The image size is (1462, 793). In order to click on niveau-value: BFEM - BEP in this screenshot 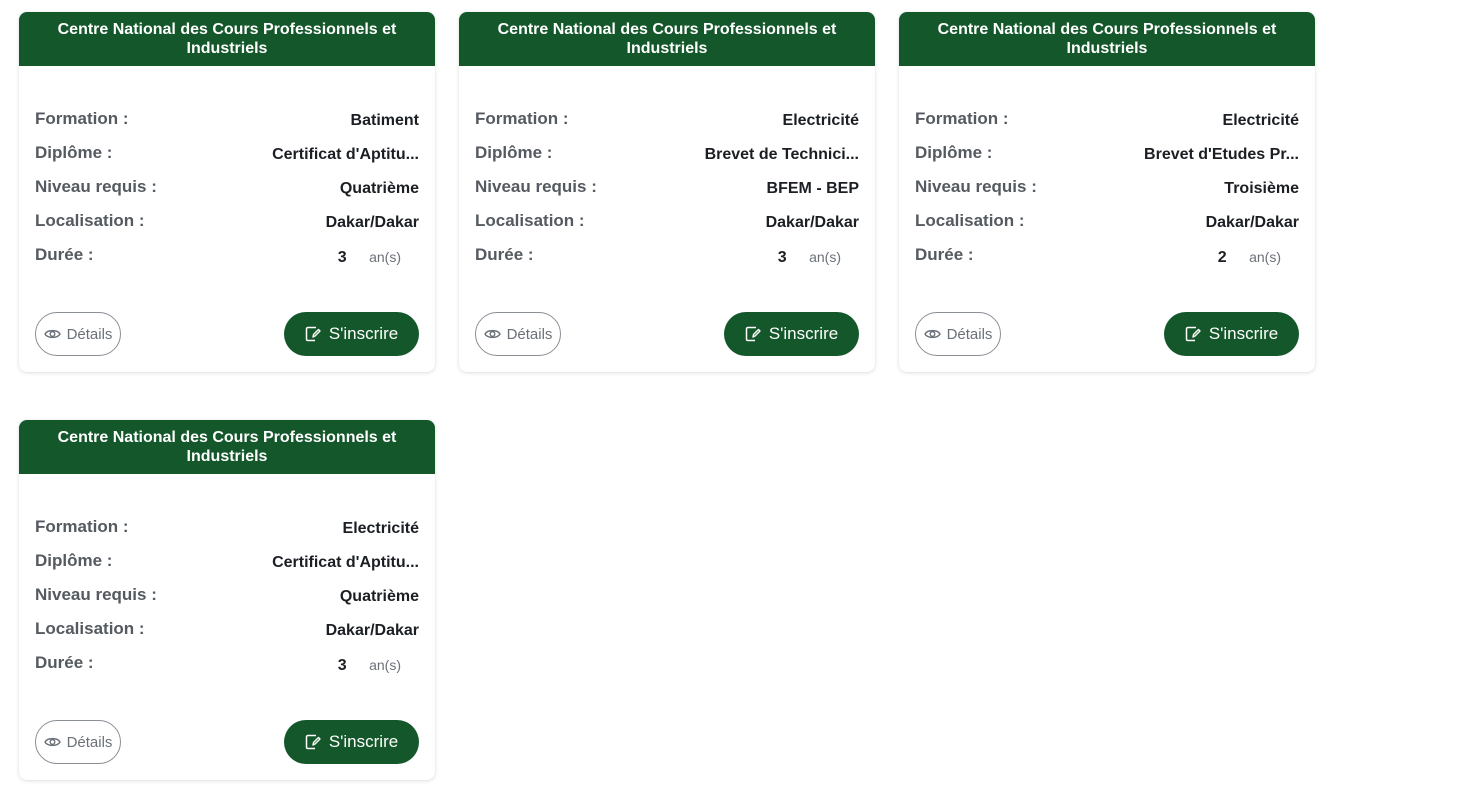, I will do `click(812, 188)`.